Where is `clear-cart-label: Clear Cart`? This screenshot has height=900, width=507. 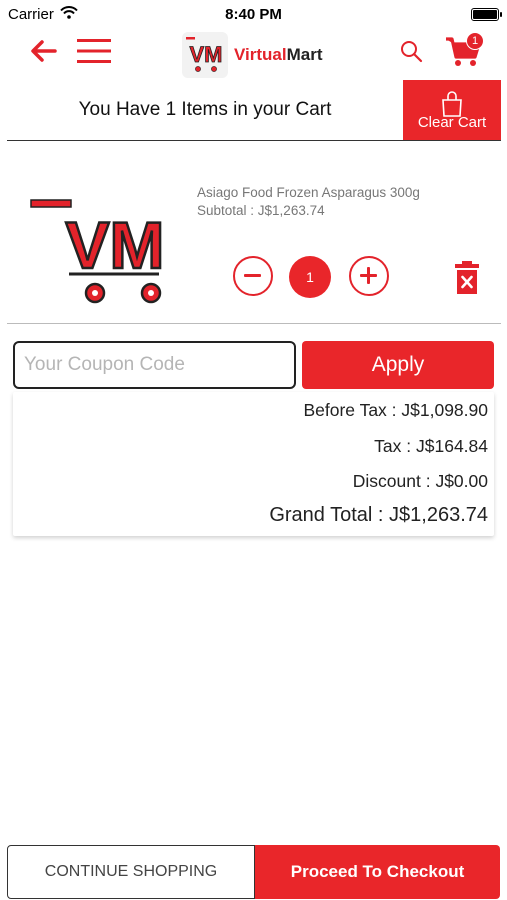
clear-cart-label: Clear Cart is located at coordinates (452, 122).